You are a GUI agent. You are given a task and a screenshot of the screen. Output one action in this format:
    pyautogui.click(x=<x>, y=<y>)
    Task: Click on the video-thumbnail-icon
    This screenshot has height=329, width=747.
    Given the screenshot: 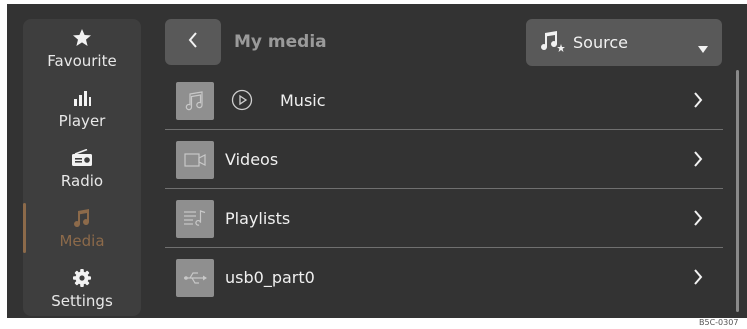 What is the action you would take?
    pyautogui.click(x=195, y=160)
    